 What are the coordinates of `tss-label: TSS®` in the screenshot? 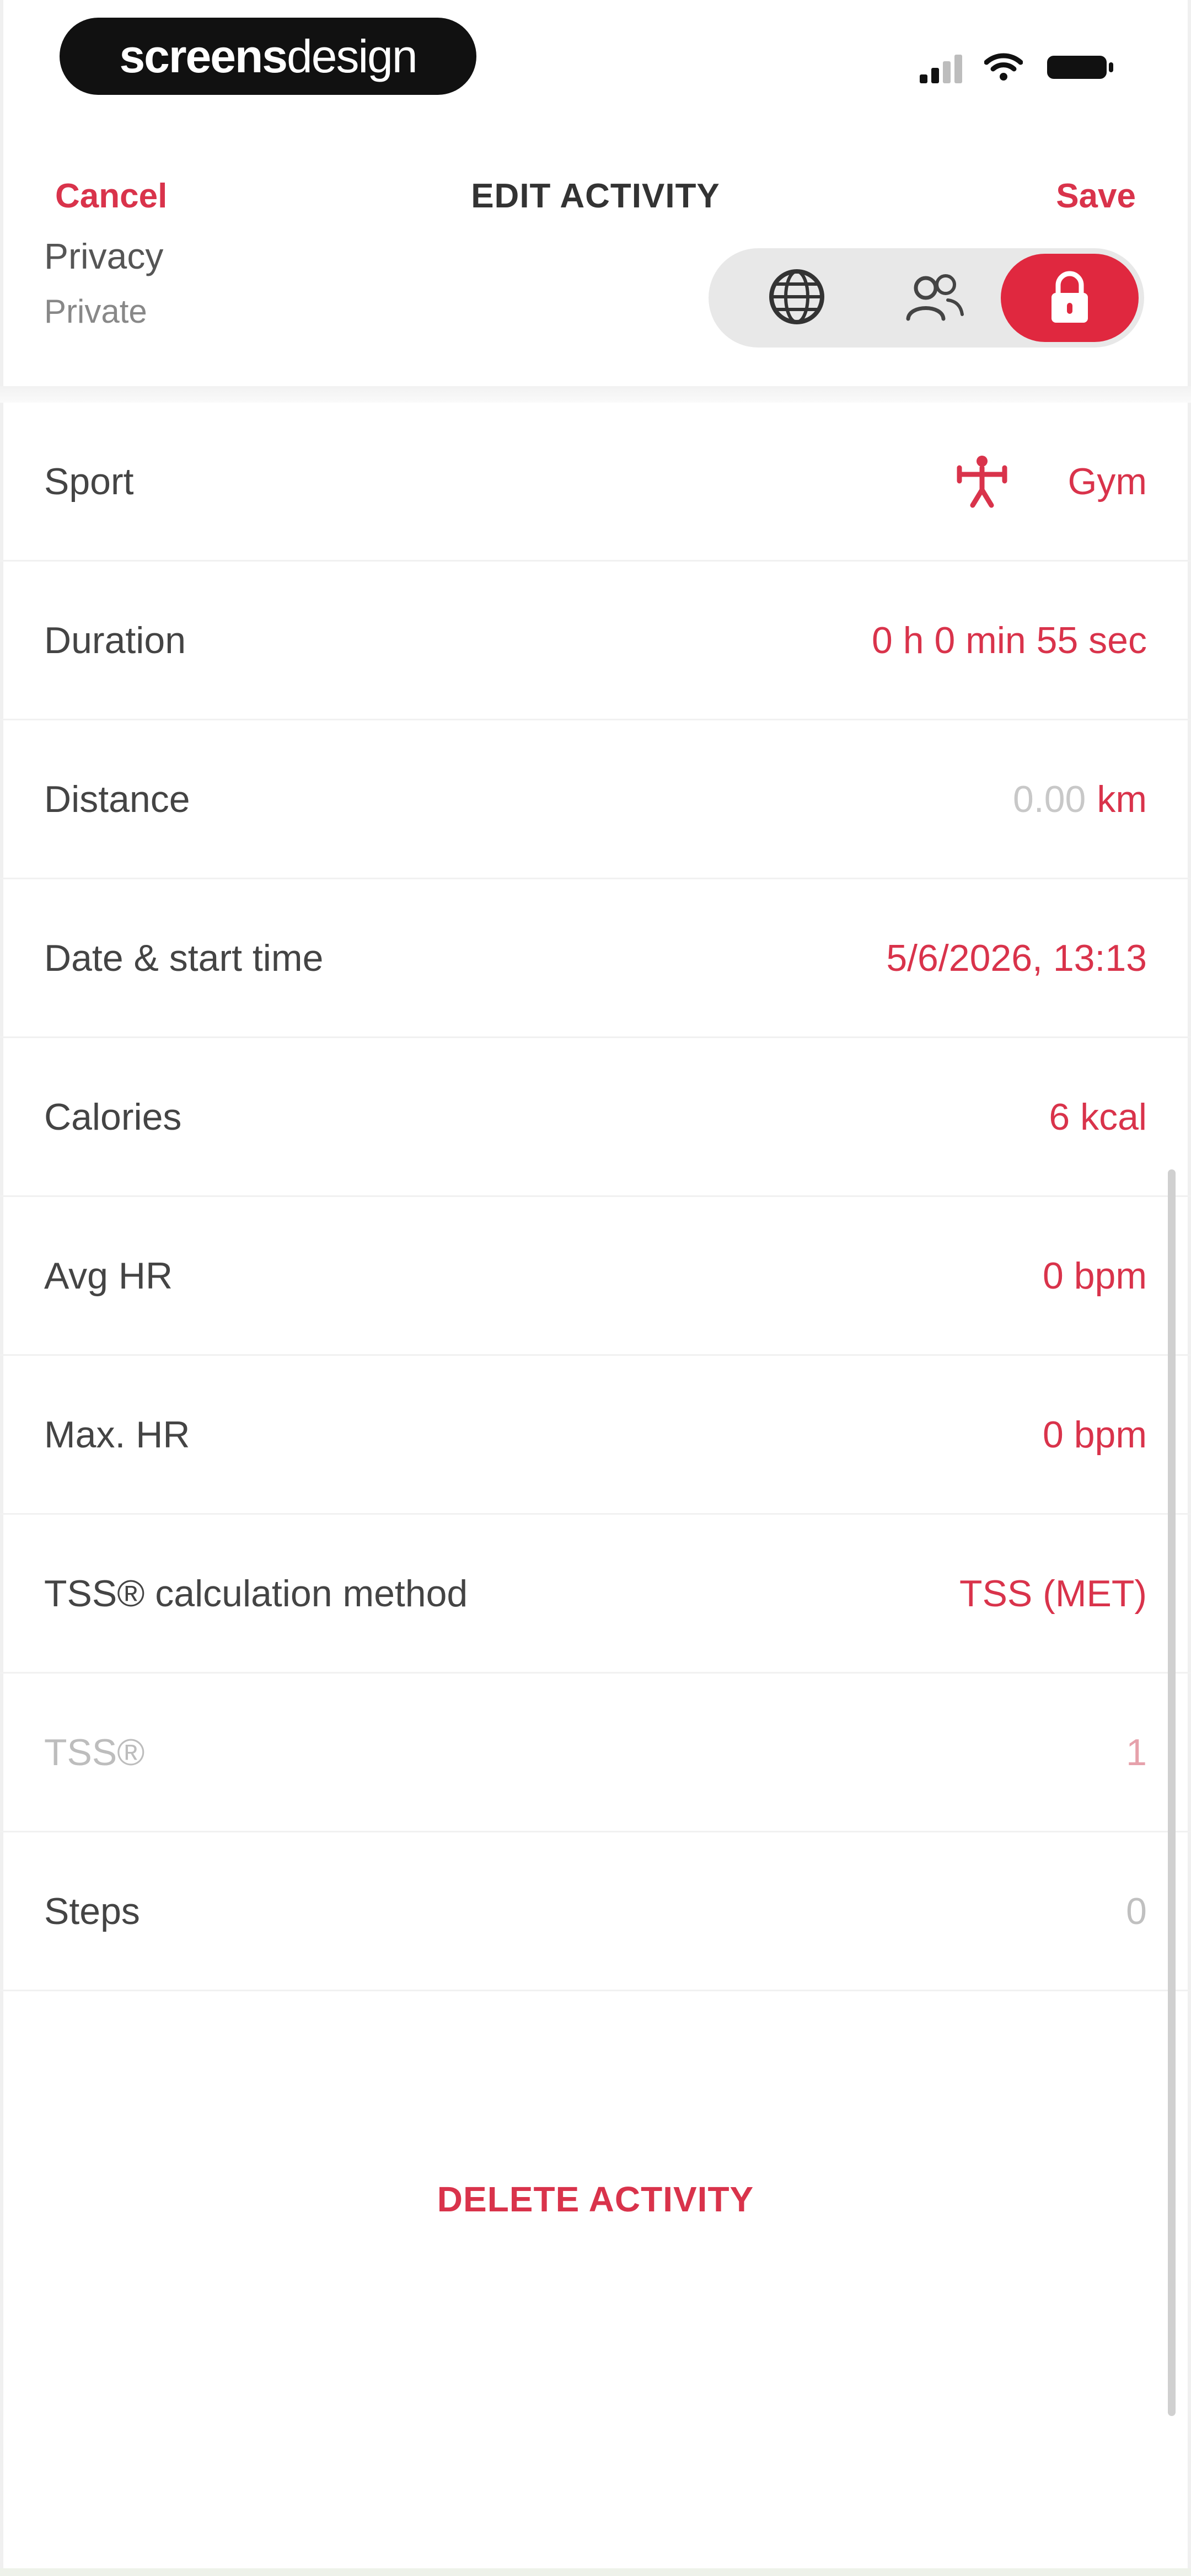 It's located at (95, 1752).